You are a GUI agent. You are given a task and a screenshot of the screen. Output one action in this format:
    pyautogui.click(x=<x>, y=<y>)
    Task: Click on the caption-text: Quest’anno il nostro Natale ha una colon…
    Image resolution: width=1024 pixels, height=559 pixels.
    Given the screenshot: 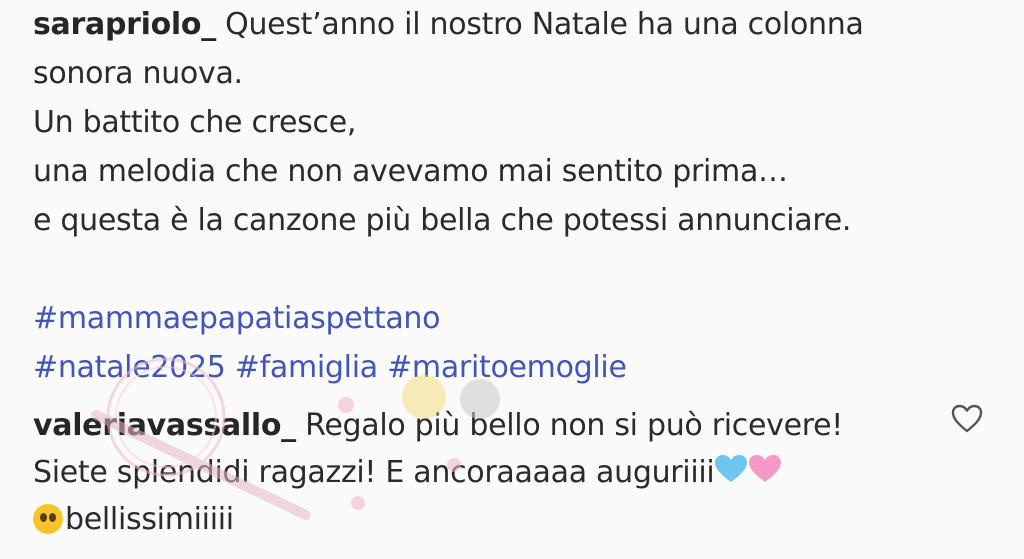 What is the action you would take?
    pyautogui.click(x=544, y=24)
    